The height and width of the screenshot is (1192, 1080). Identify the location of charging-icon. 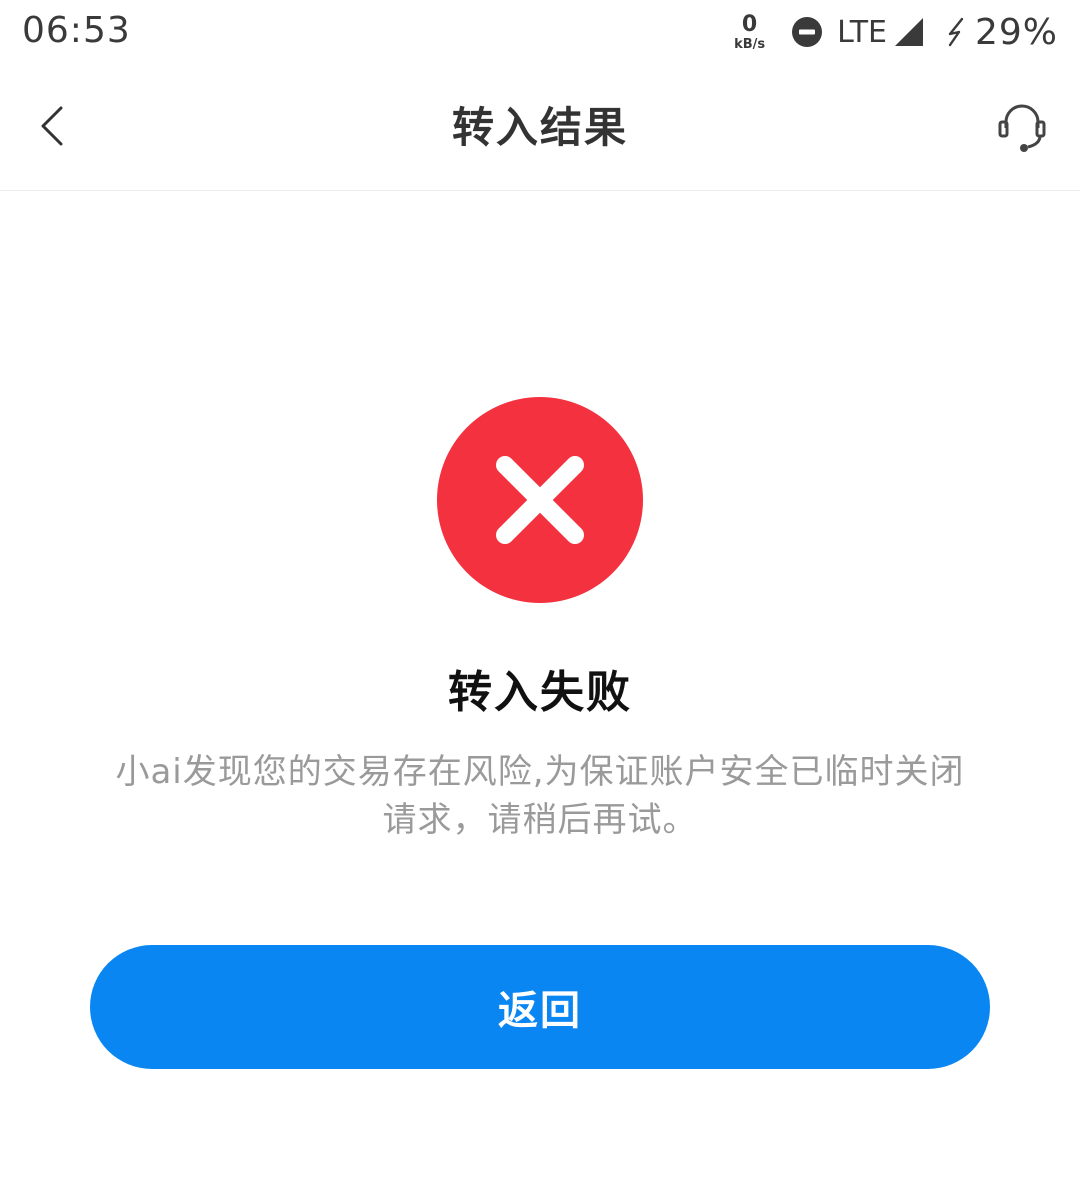
(956, 32).